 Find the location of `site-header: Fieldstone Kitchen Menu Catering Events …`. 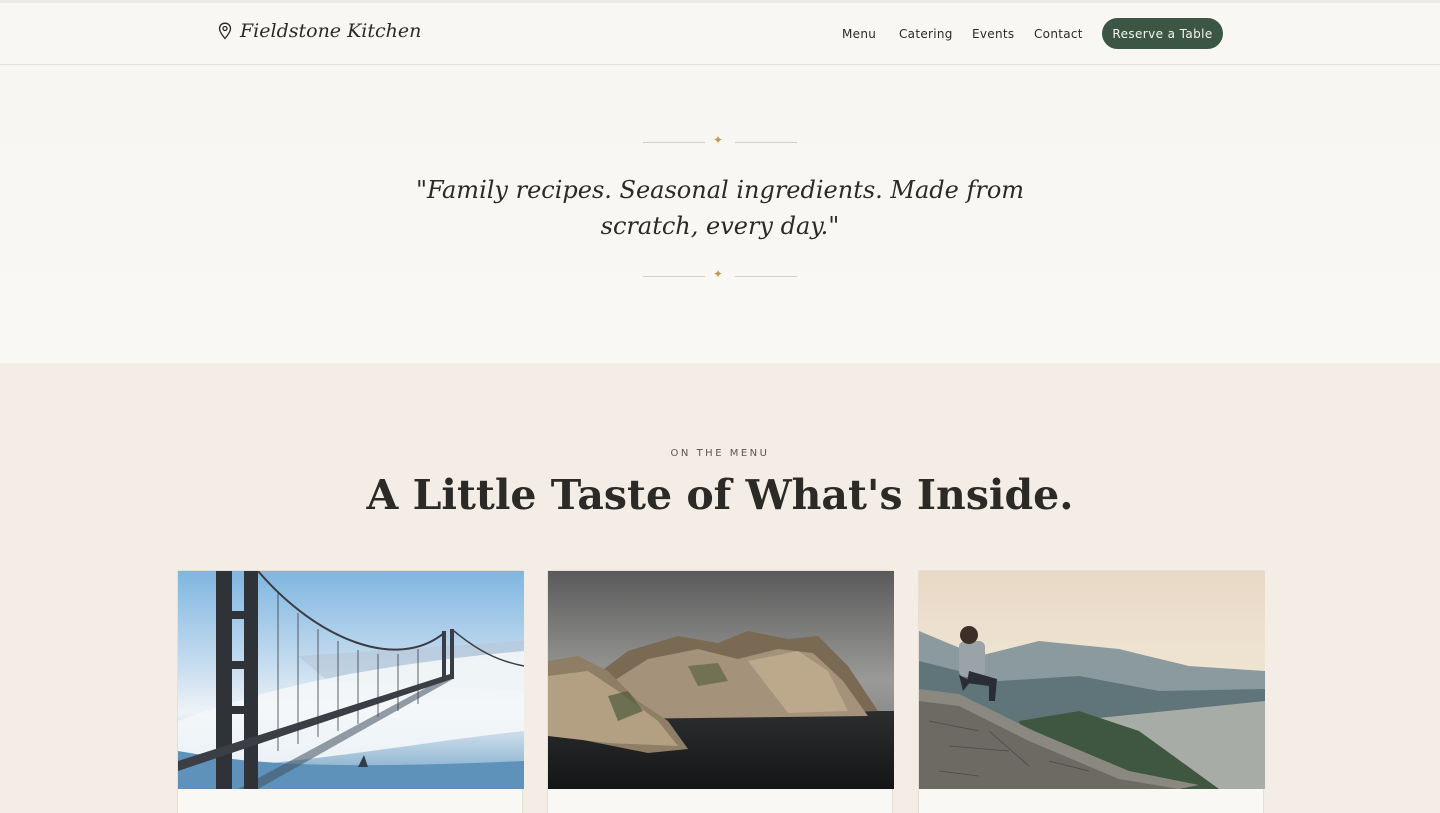

site-header: Fieldstone Kitchen Menu Catering Events … is located at coordinates (720, 34).